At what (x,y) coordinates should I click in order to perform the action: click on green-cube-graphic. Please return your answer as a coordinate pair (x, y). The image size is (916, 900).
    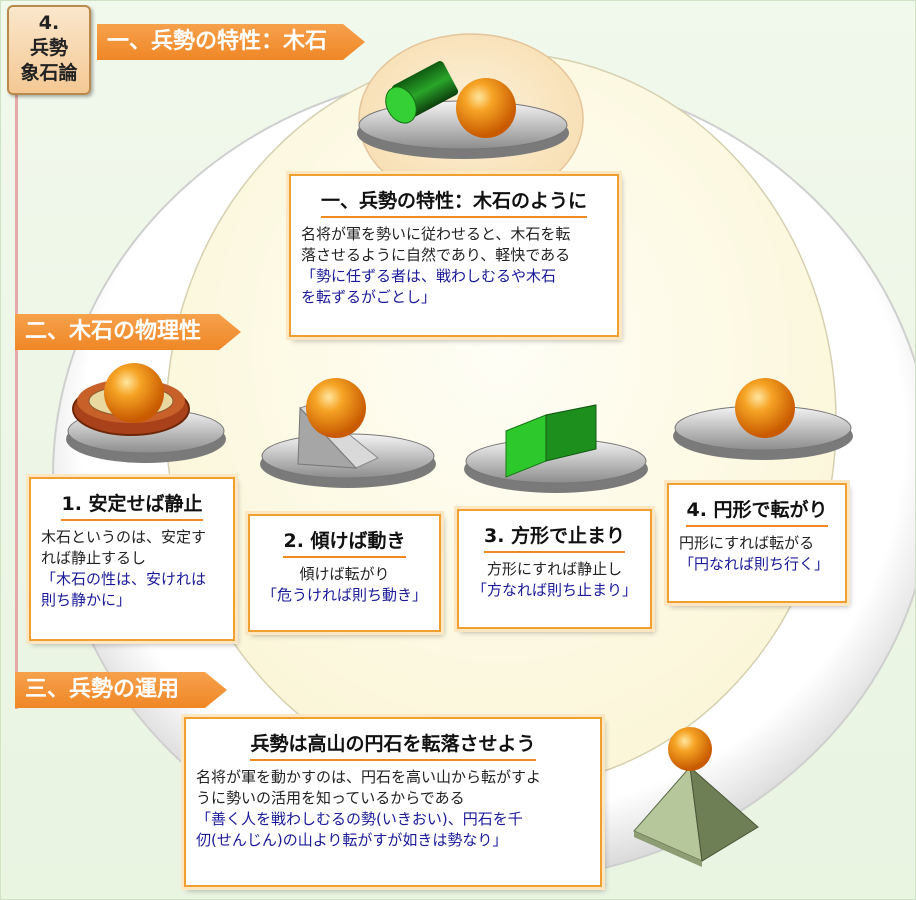
    Looking at the image, I should click on (556, 448).